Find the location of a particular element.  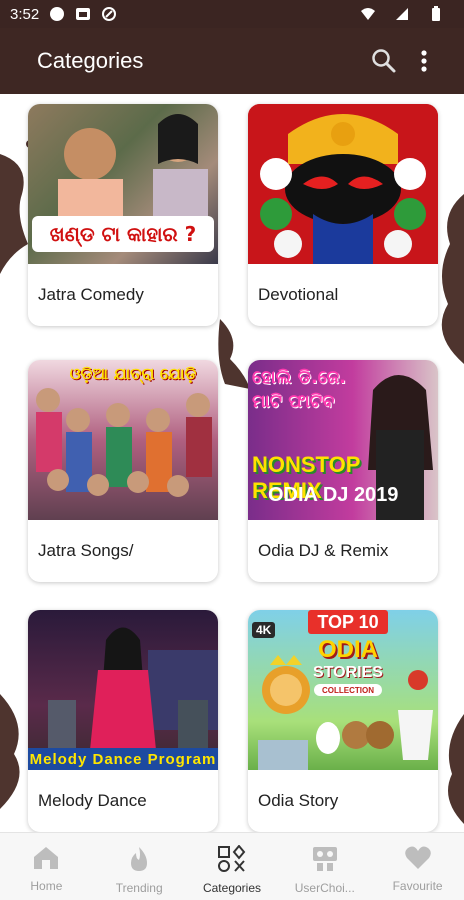

nav-categories: Categories is located at coordinates (232, 866).